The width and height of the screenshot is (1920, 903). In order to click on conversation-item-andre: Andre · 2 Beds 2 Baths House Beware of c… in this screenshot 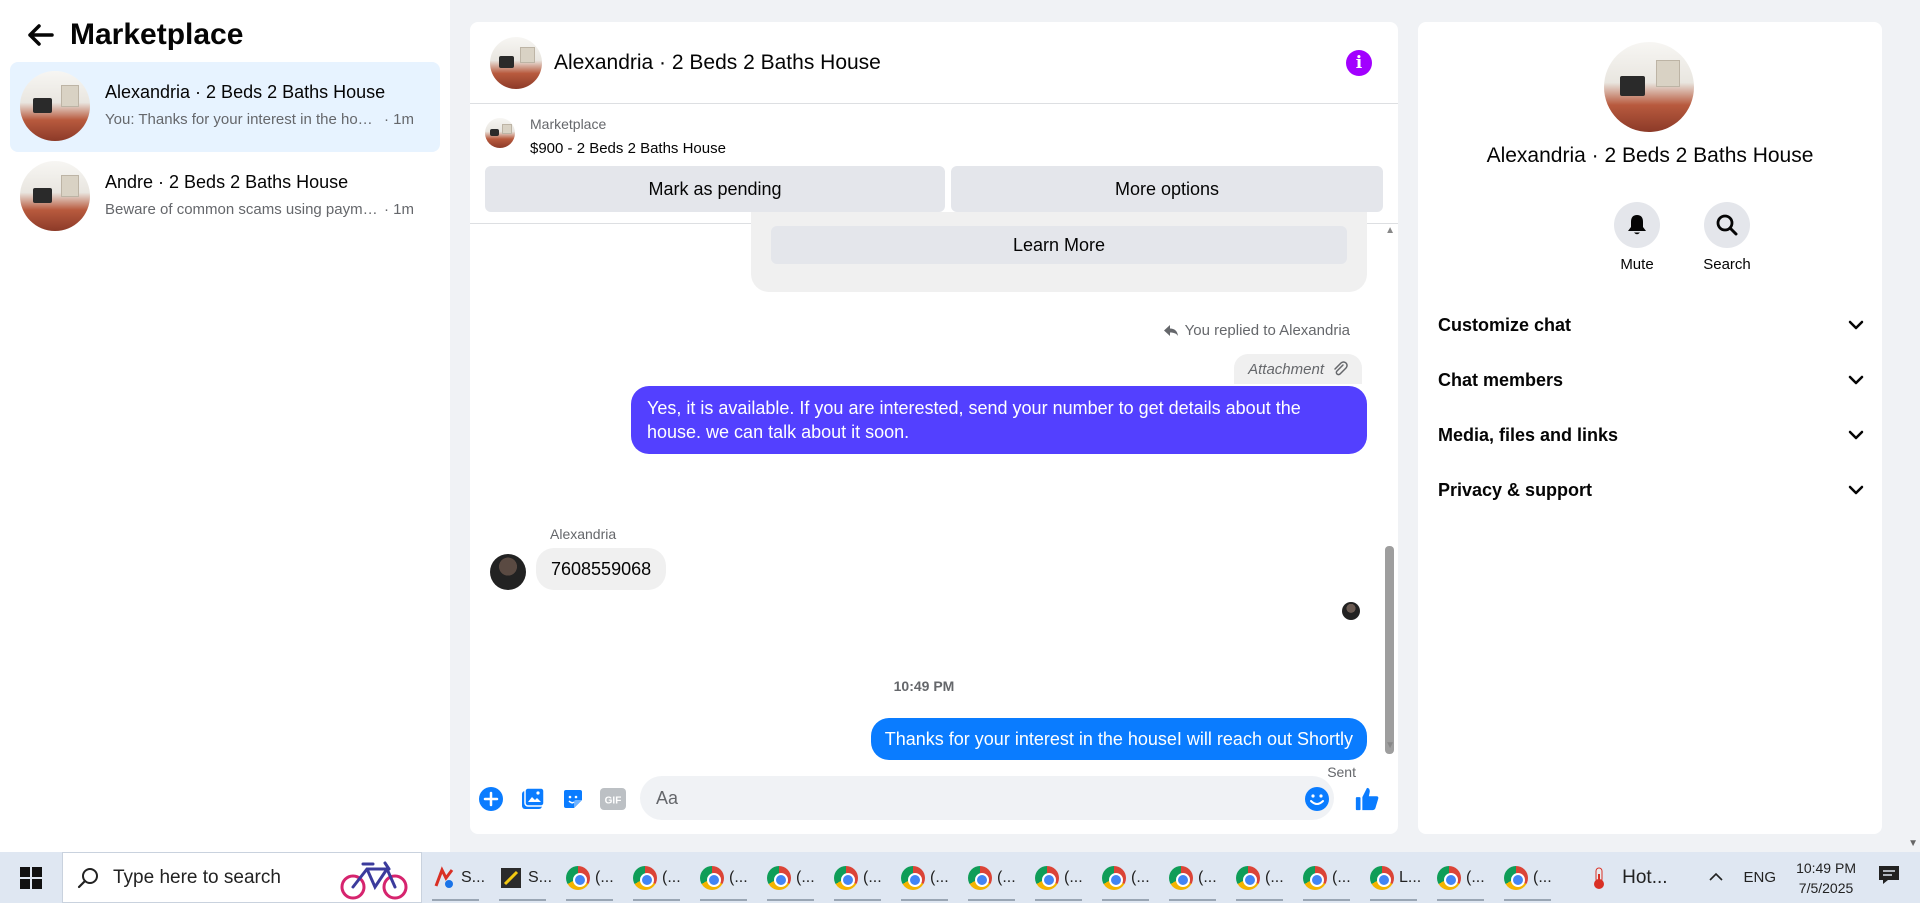, I will do `click(225, 197)`.